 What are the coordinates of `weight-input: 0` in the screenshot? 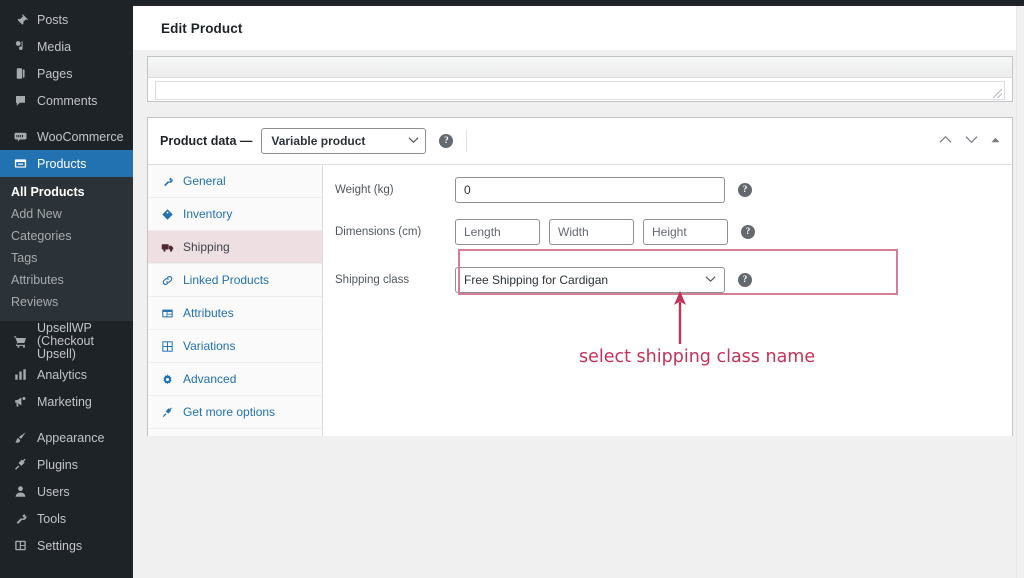 It's located at (590, 190).